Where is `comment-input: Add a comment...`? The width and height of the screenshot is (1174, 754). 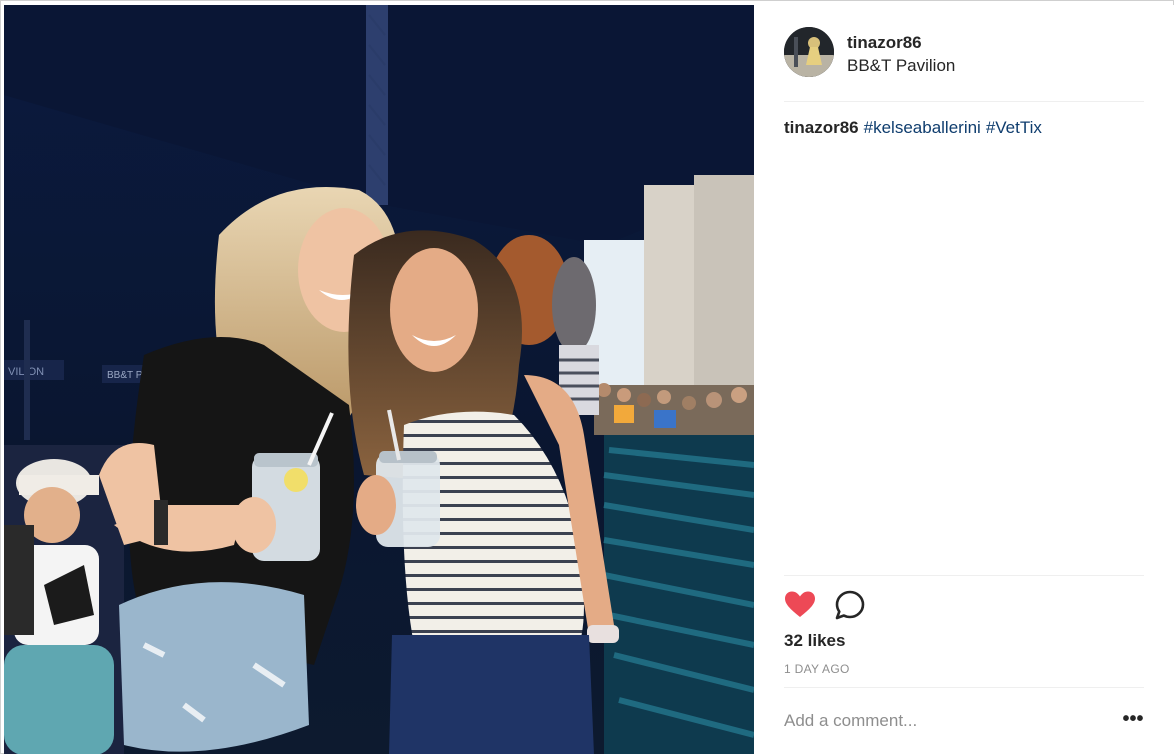 comment-input: Add a comment... is located at coordinates (850, 721).